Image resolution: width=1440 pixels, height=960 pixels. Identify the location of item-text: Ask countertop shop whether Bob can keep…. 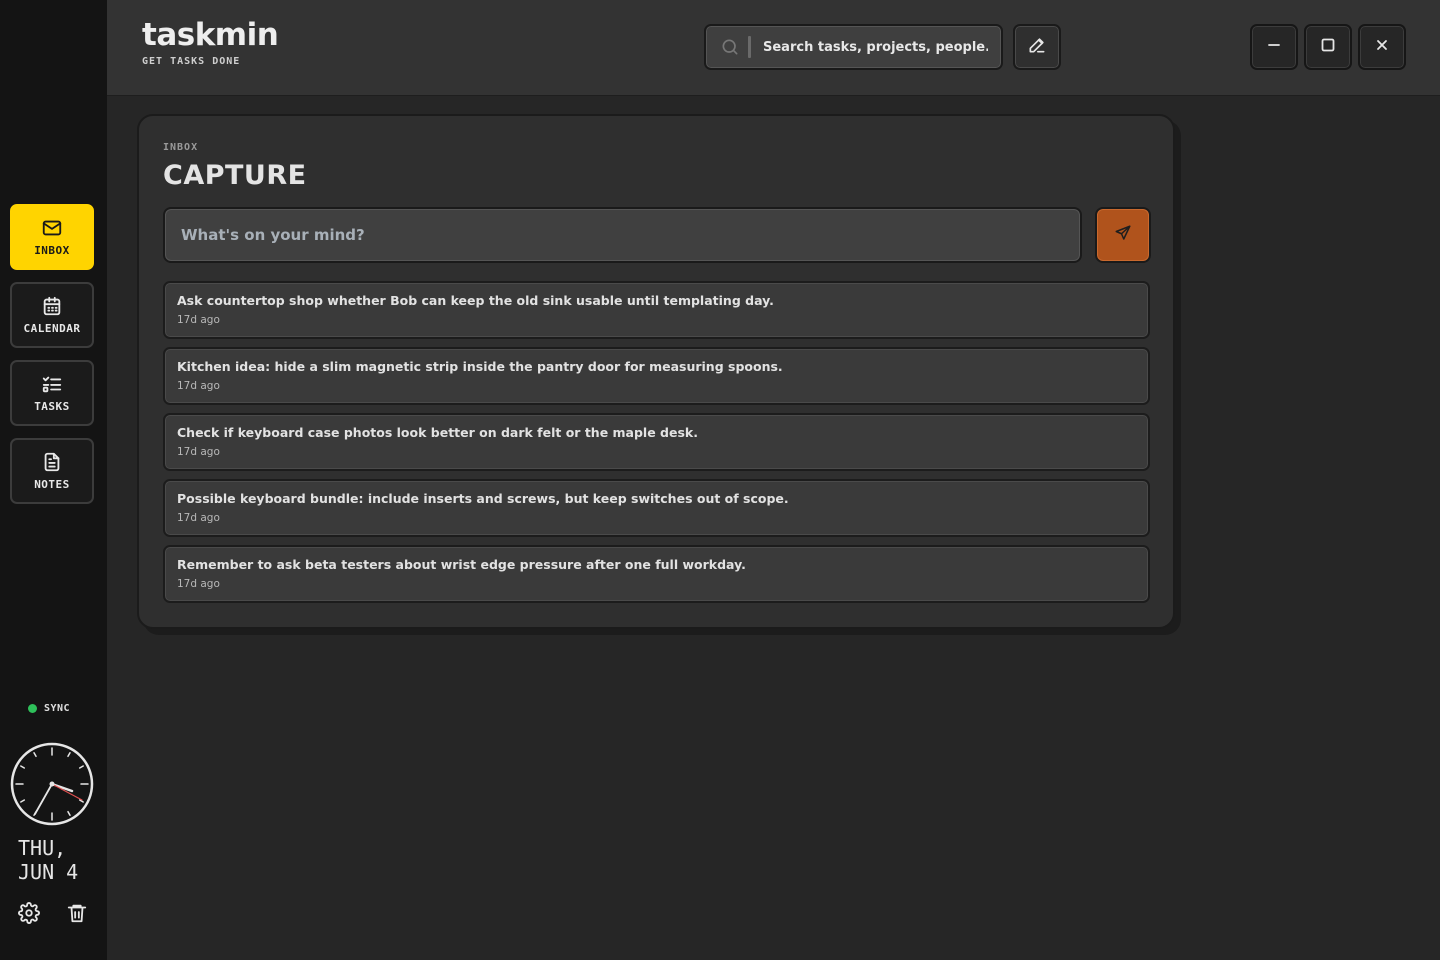
(475, 300).